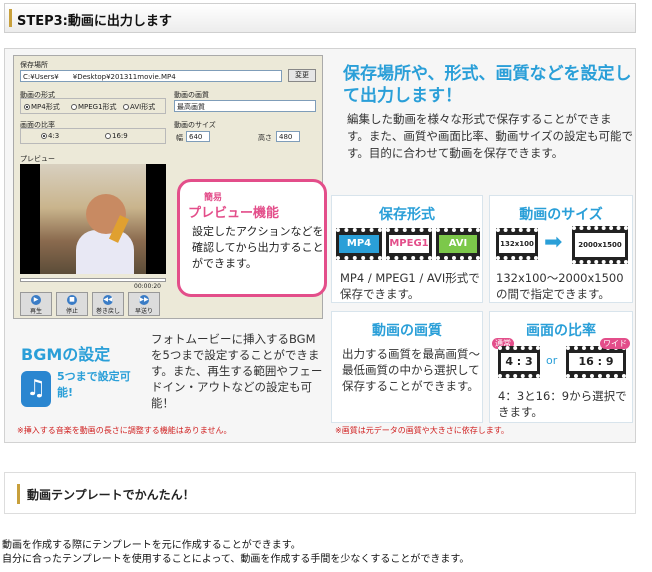 This screenshot has height=572, width=652. What do you see at coordinates (411, 370) in the screenshot?
I see `card-quality-body: 出力する画質を最高画質～最低画質の中から選択して保存することができます。` at bounding box center [411, 370].